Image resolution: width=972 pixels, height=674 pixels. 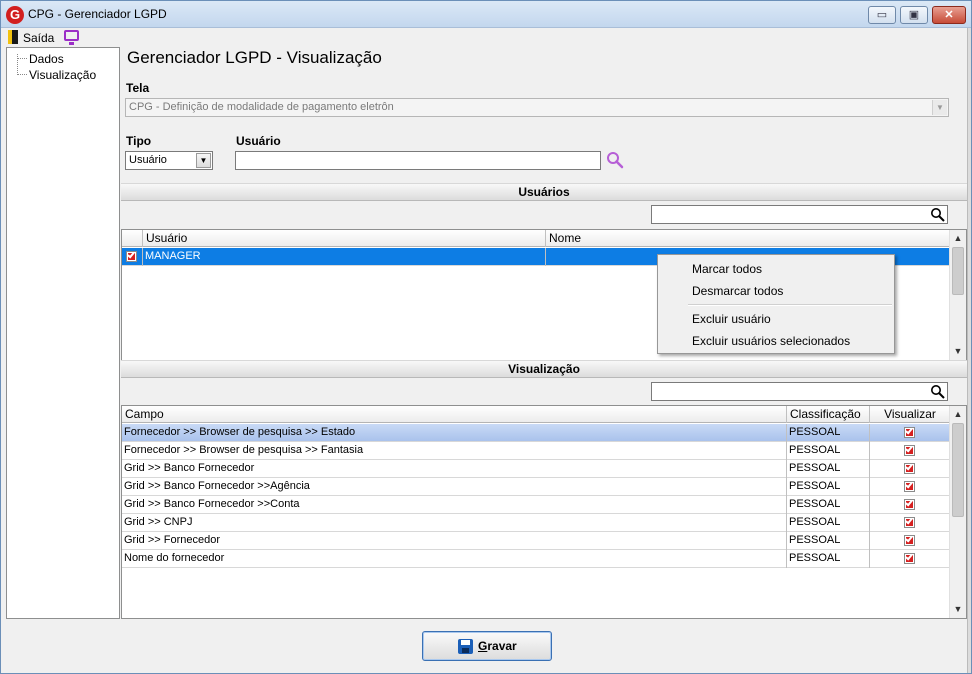 What do you see at coordinates (62, 75) in the screenshot?
I see `tree-item-visualizacao: Visualização` at bounding box center [62, 75].